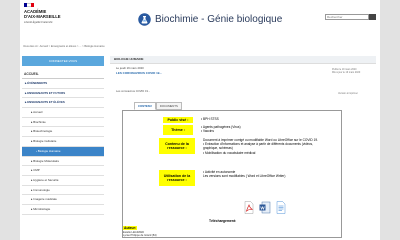 The image size is (400, 240). What do you see at coordinates (63, 74) in the screenshot?
I see `sidebar-accueil: ACCUEIL` at bounding box center [63, 74].